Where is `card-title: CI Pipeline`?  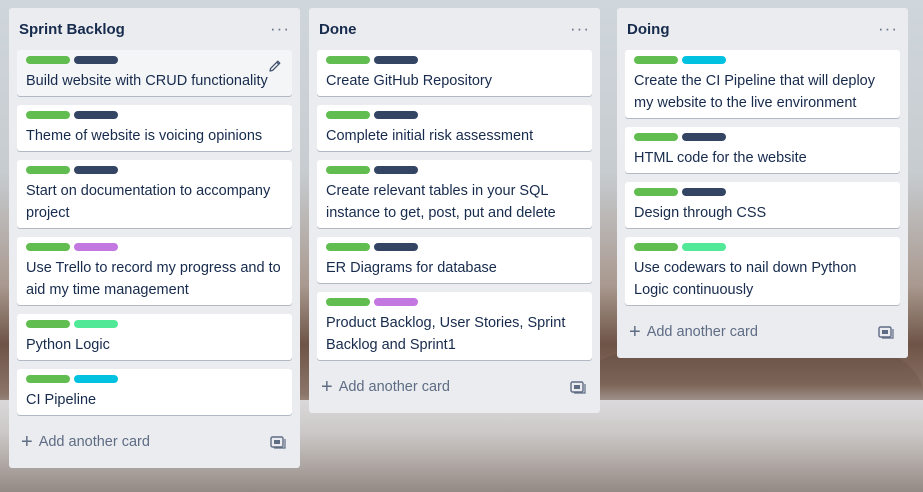 card-title: CI Pipeline is located at coordinates (61, 400).